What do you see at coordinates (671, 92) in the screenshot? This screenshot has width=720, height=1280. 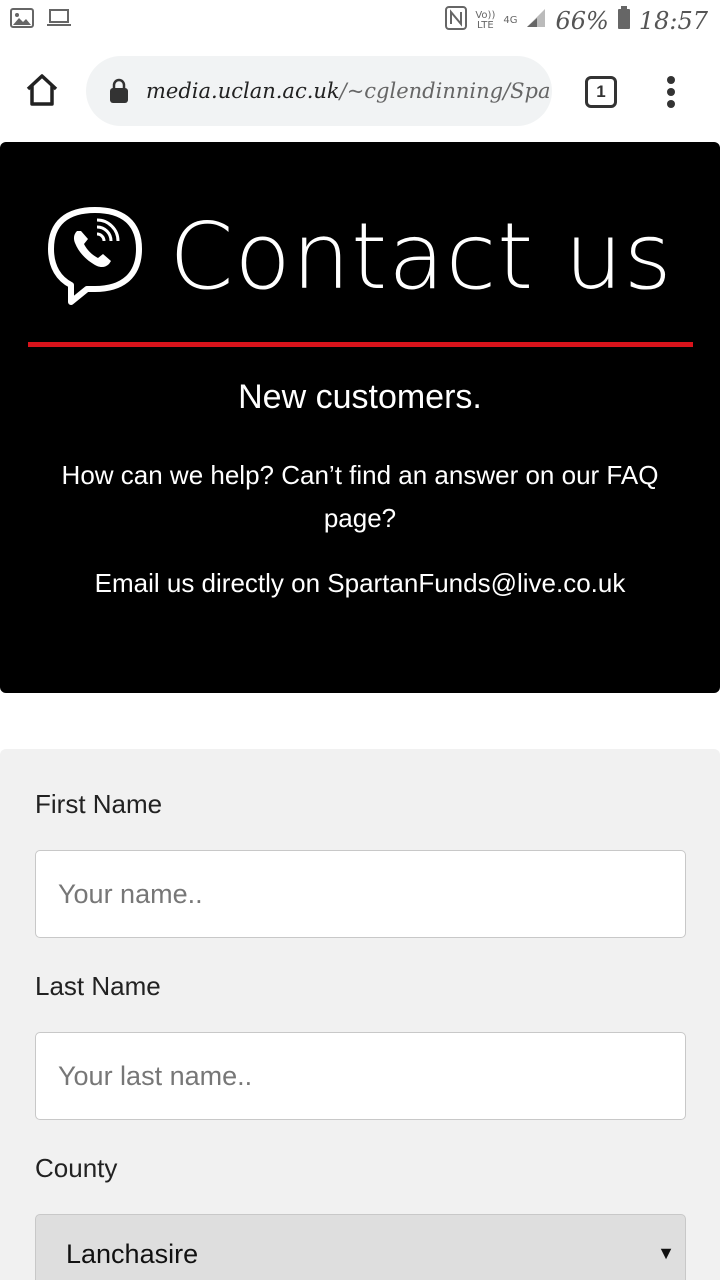 I see `more-vert-icon` at bounding box center [671, 92].